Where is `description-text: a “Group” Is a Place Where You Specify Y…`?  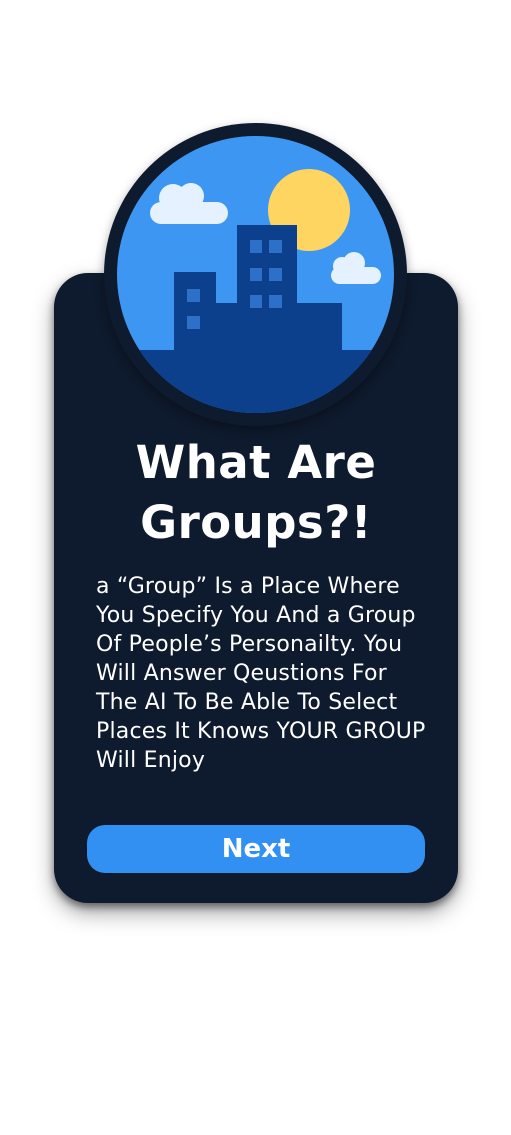
description-text: a “Group” Is a Place Where You Specify Y… is located at coordinates (261, 673).